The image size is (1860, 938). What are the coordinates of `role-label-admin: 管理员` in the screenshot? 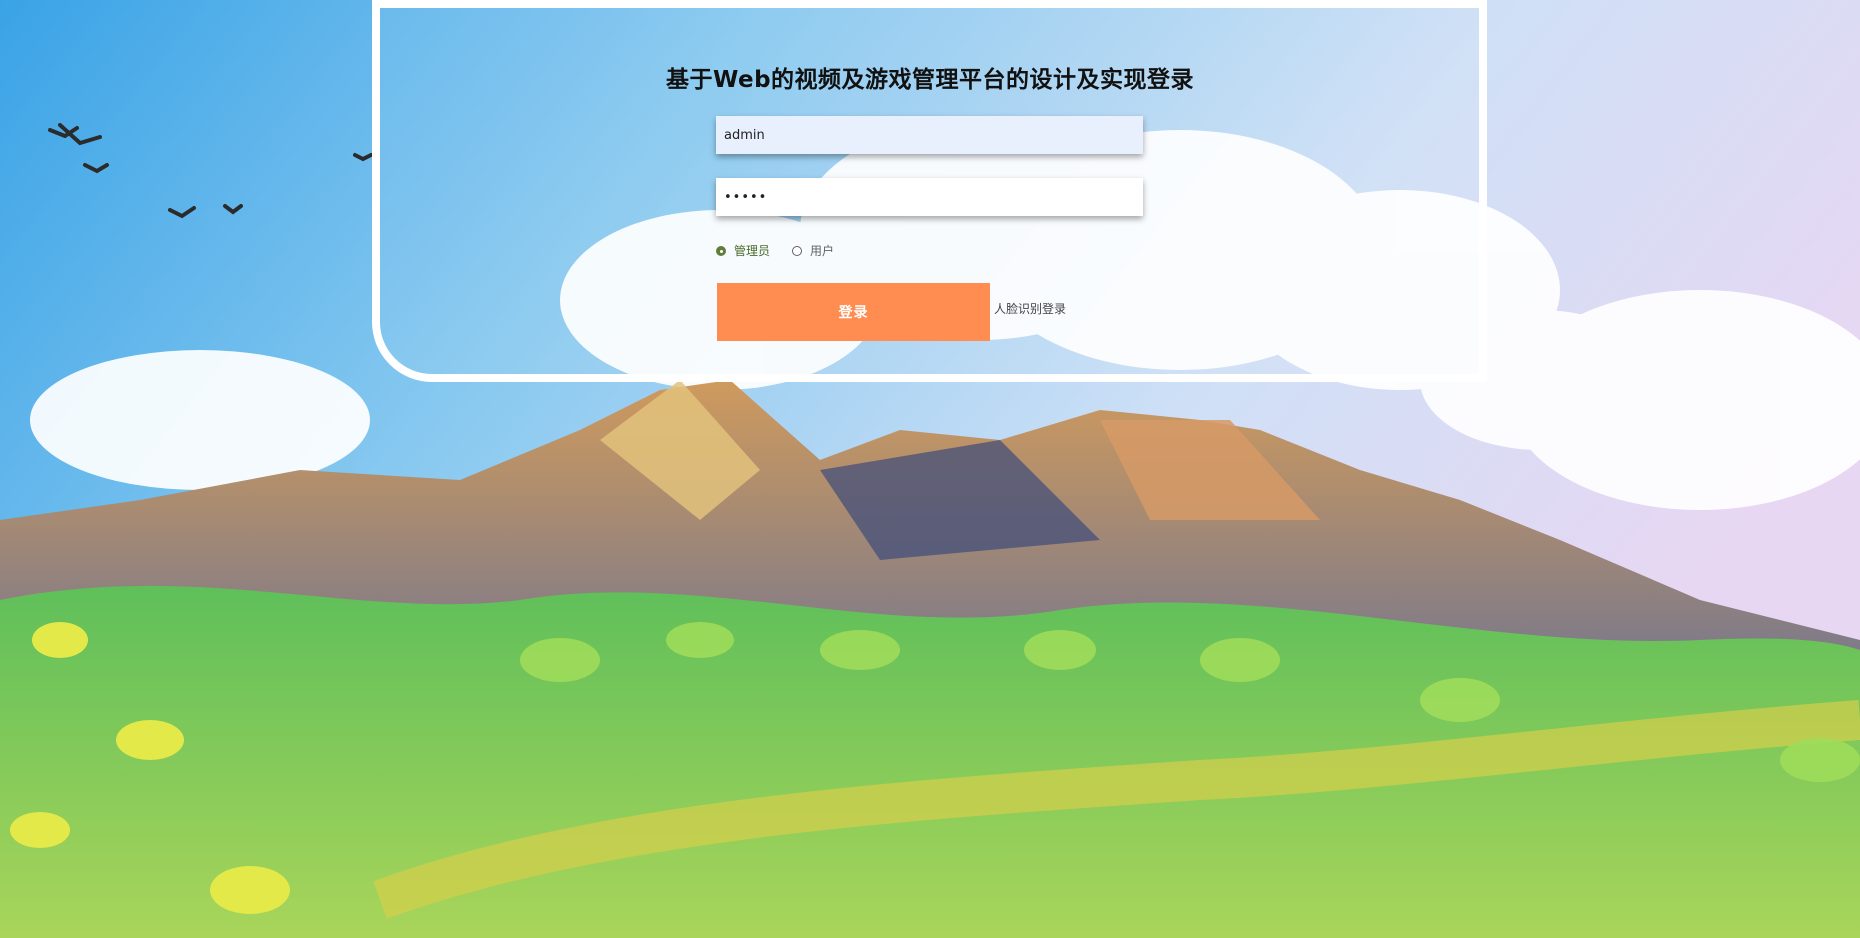 It's located at (752, 251).